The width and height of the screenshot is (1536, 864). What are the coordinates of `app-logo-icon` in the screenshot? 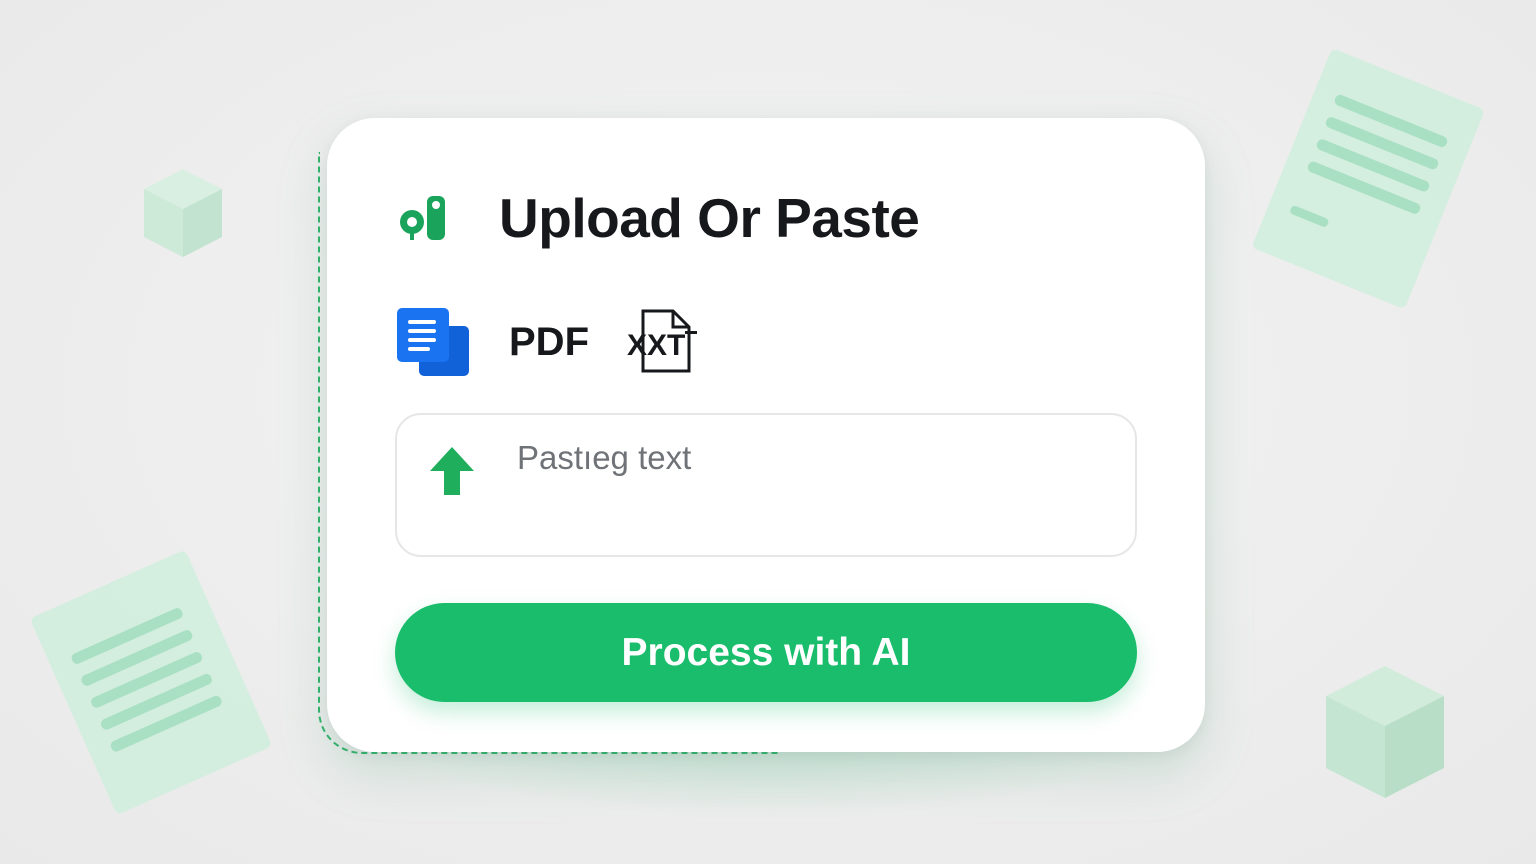 It's located at (422, 218).